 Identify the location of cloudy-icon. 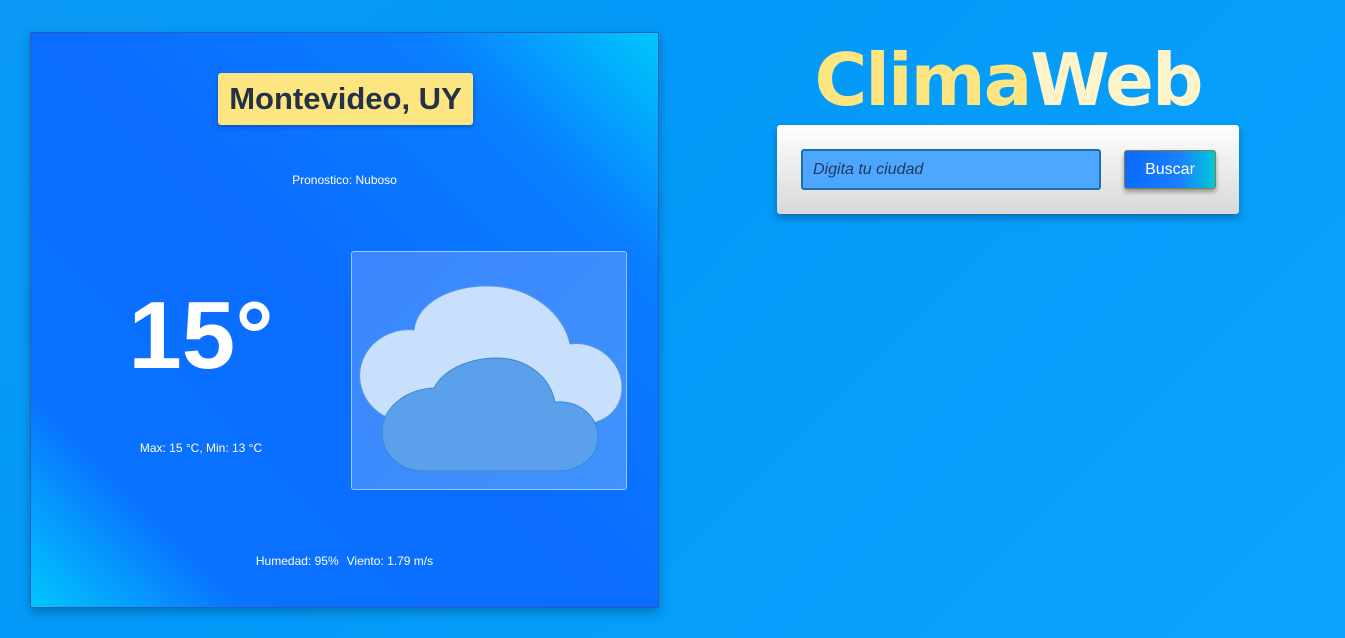
(491, 378).